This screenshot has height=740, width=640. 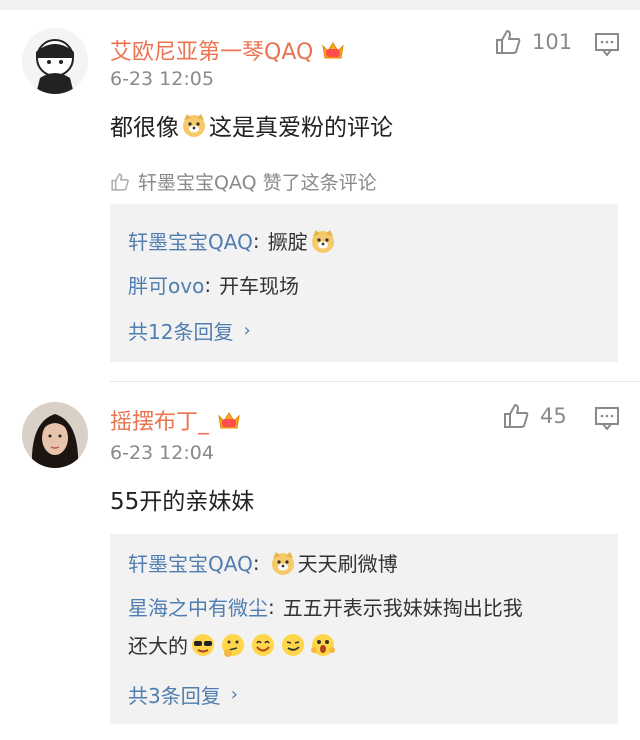 I want to click on reply-text: 五五开表示我妹妹掏出比我, so click(x=402, y=608).